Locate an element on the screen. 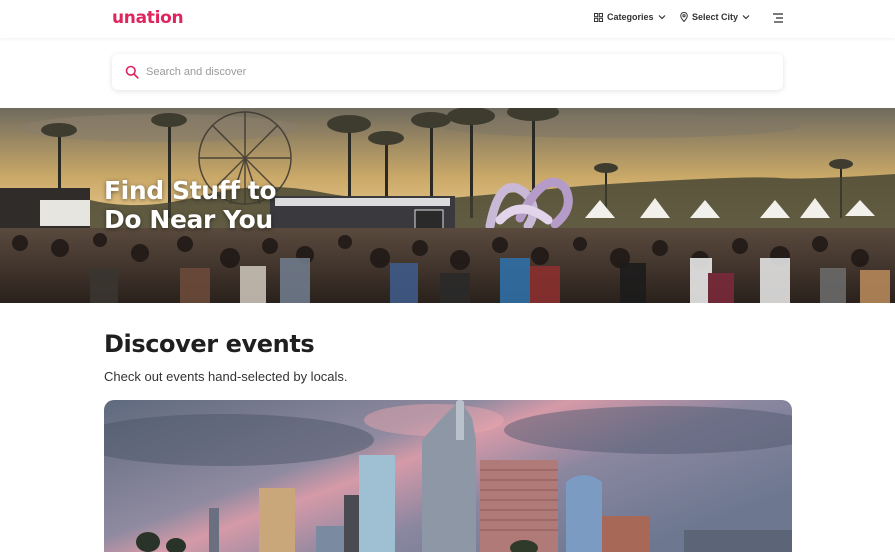 This screenshot has width=895, height=552. hero-heading-line-2: Do Near You is located at coordinates (188, 219).